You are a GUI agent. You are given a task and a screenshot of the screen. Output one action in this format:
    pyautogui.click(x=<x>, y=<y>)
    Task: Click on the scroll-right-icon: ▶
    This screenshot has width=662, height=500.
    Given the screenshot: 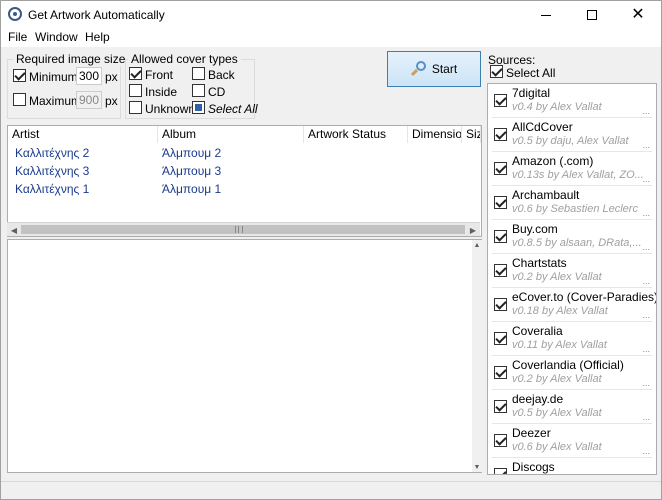 What is the action you would take?
    pyautogui.click(x=473, y=230)
    